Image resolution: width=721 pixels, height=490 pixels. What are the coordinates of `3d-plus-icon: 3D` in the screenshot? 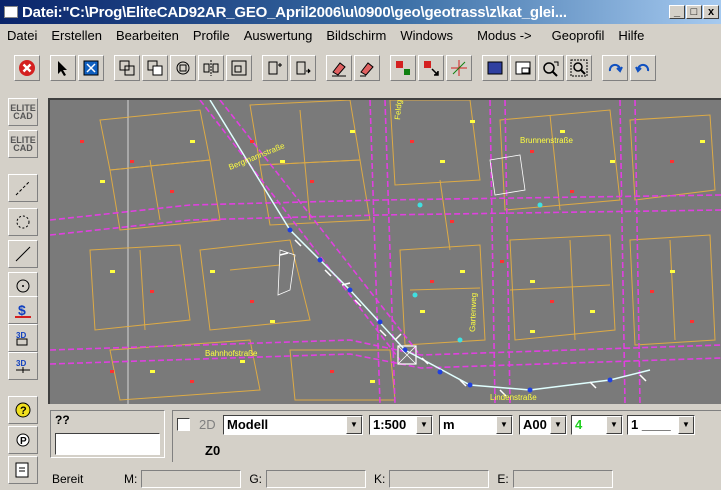 It's located at (23, 366).